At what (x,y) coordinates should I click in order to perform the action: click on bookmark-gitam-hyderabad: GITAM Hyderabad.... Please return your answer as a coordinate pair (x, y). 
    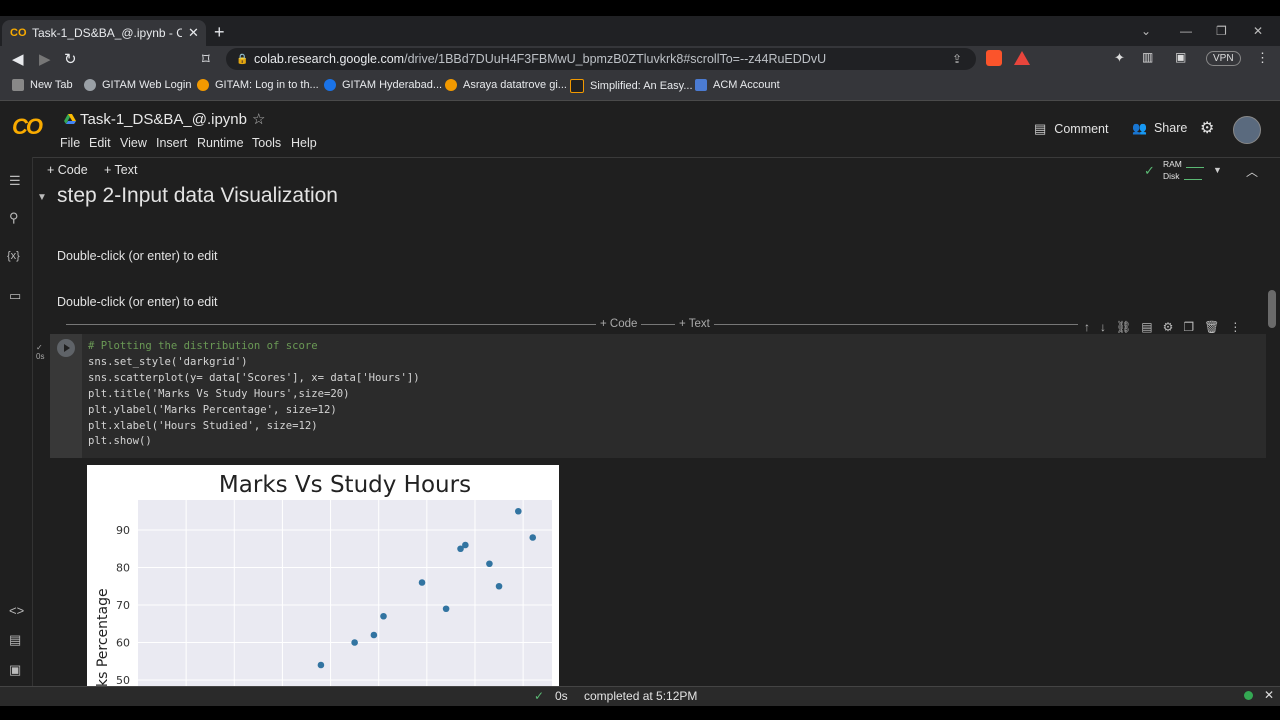
    Looking at the image, I should click on (383, 85).